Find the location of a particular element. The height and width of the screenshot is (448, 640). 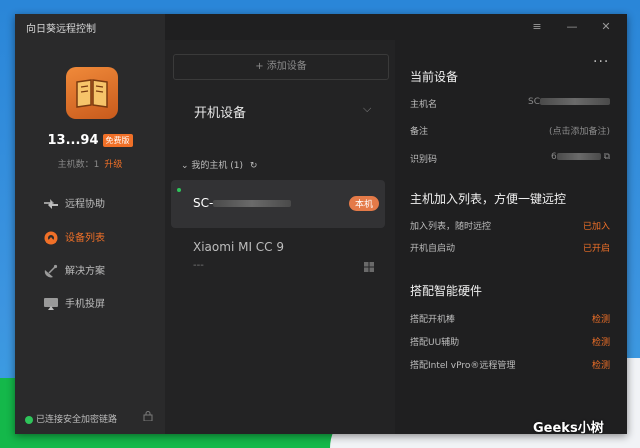

autostart-status: 已开启 is located at coordinates (596, 247).